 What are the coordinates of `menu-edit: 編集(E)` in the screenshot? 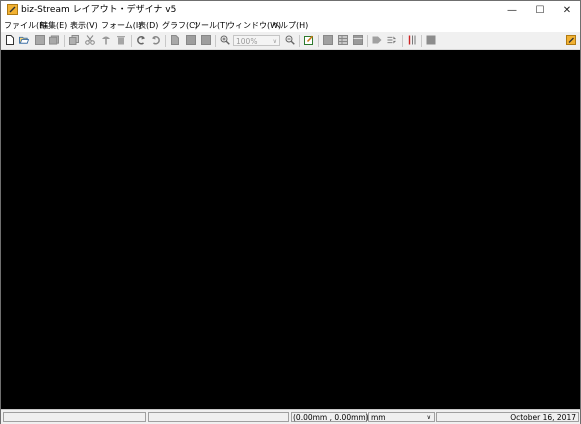 It's located at (53, 25).